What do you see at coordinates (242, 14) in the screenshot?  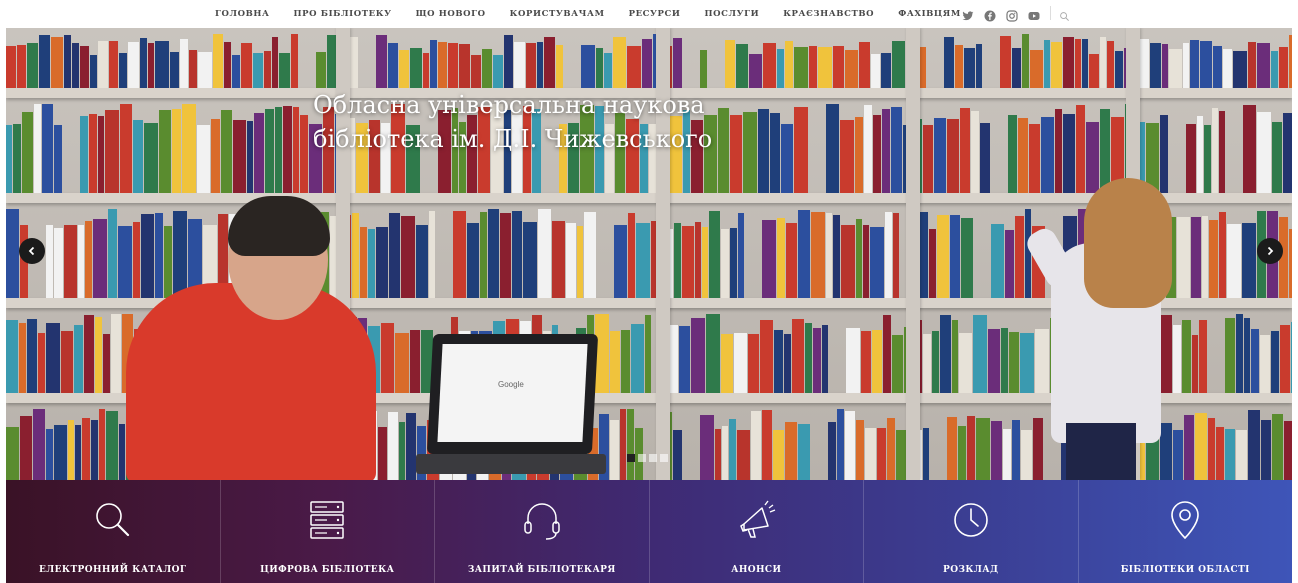 I see `nav-item-home: ГОЛОВНА` at bounding box center [242, 14].